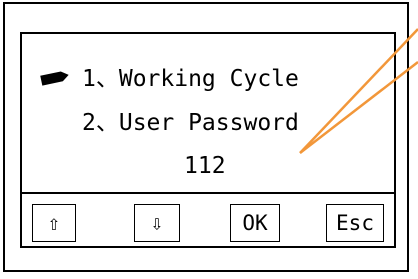 This screenshot has height=279, width=418. Describe the element at coordinates (205, 166) in the screenshot. I see `password-value: 112` at that location.